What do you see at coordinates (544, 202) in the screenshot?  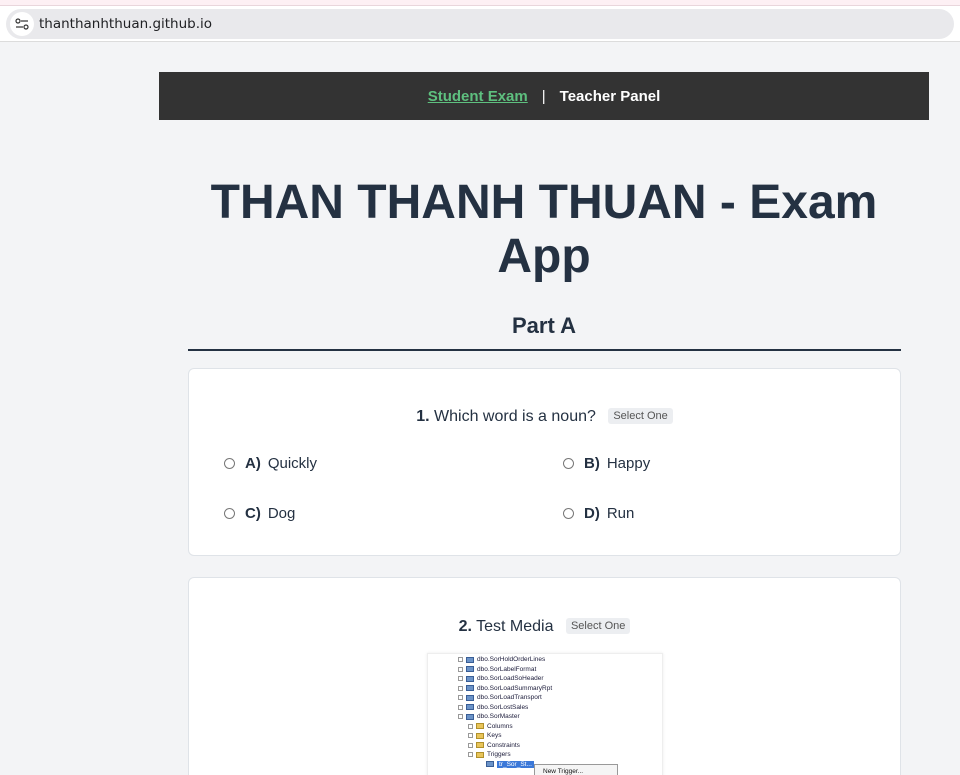 I see `page-title-line-1: THAN THANH THUAN - Exam` at bounding box center [544, 202].